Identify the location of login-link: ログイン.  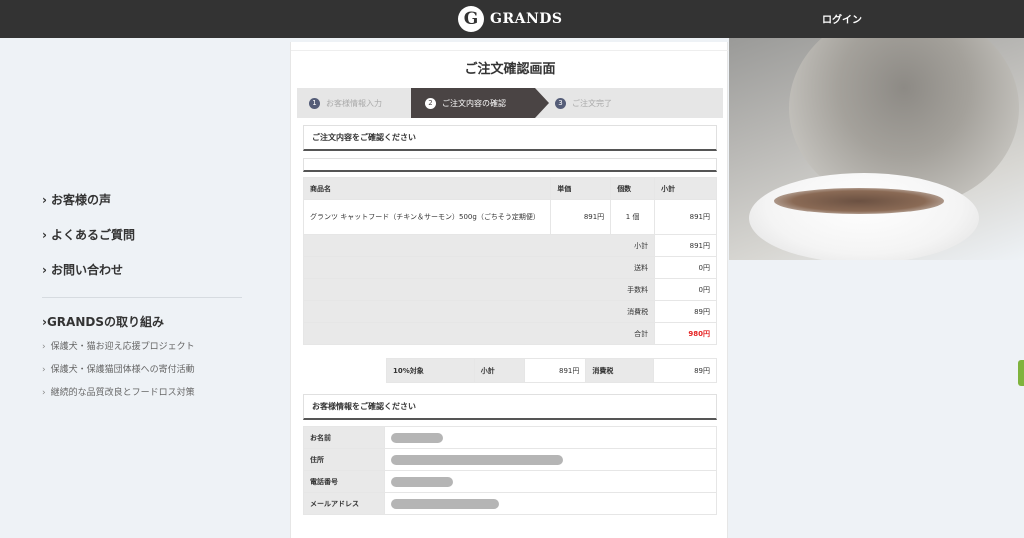
(842, 18).